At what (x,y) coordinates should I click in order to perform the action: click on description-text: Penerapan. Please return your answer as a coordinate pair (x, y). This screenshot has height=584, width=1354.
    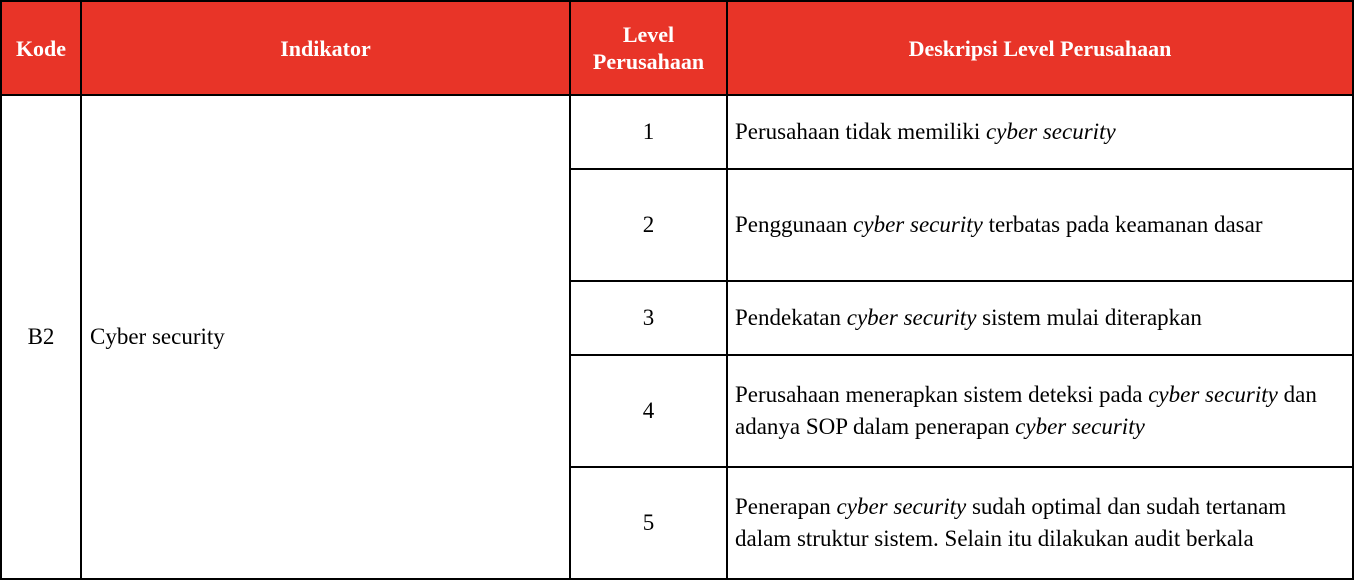
    Looking at the image, I should click on (786, 506).